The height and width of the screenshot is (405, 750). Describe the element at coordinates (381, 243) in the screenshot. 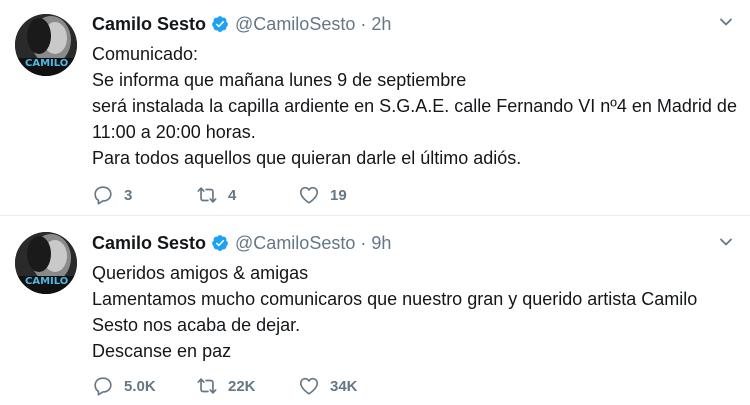

I see `tweet-timestamp: 9h` at that location.